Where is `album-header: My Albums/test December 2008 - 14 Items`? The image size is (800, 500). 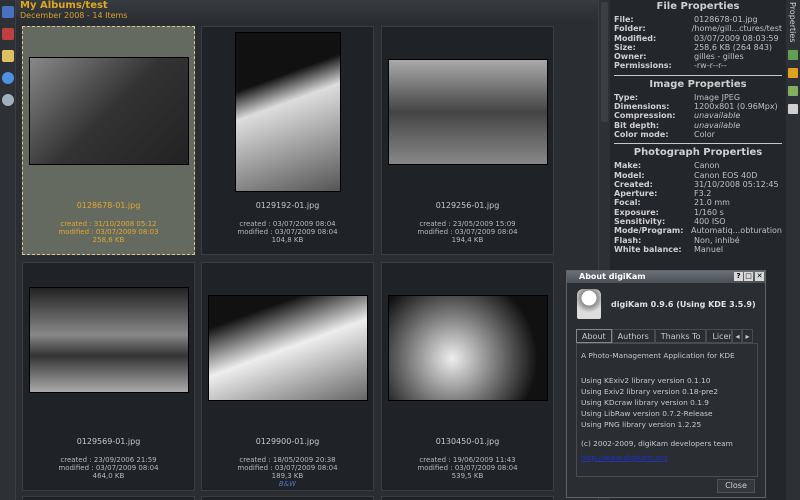
album-header: My Albums/test December 2008 - 14 Items is located at coordinates (307, 11).